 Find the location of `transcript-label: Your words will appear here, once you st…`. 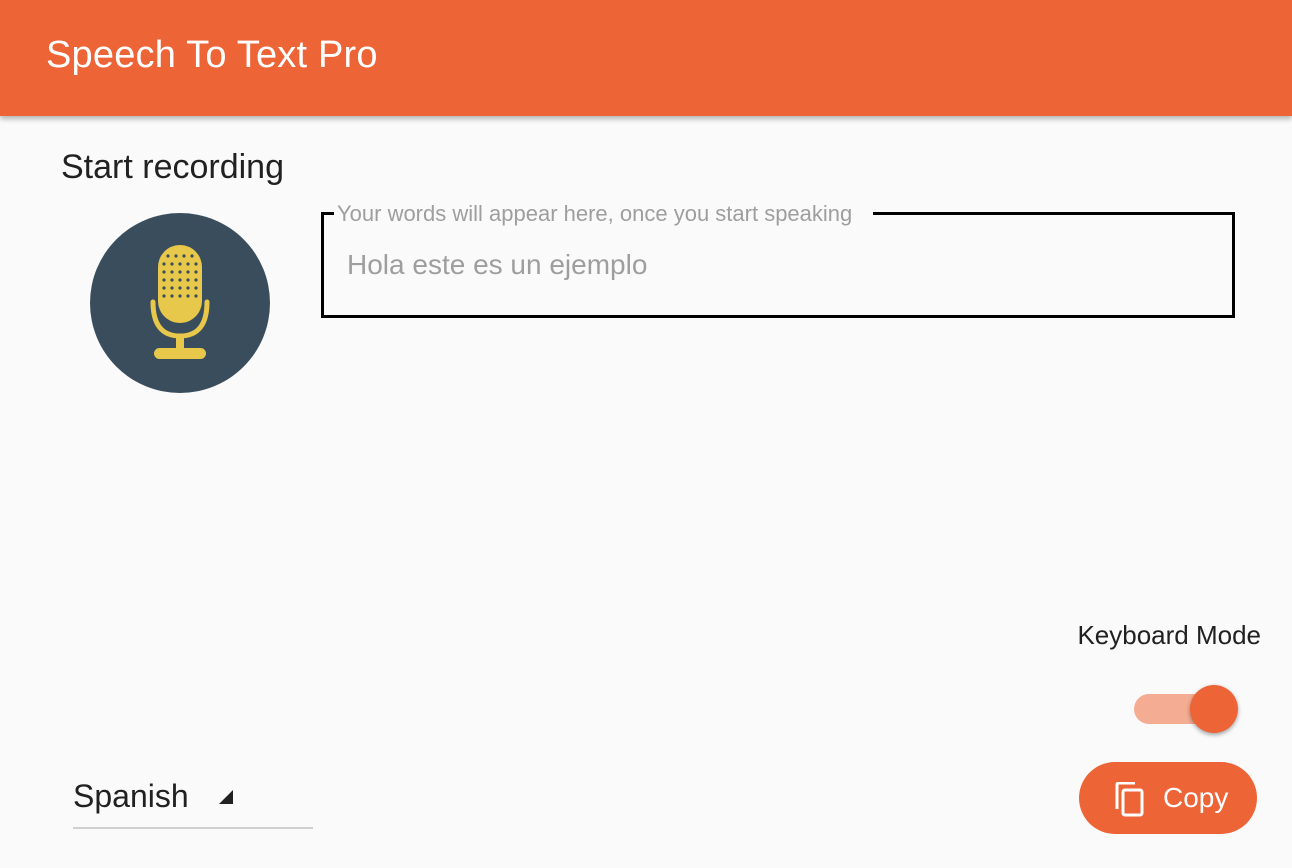

transcript-label: Your words will appear here, once you st… is located at coordinates (604, 214).